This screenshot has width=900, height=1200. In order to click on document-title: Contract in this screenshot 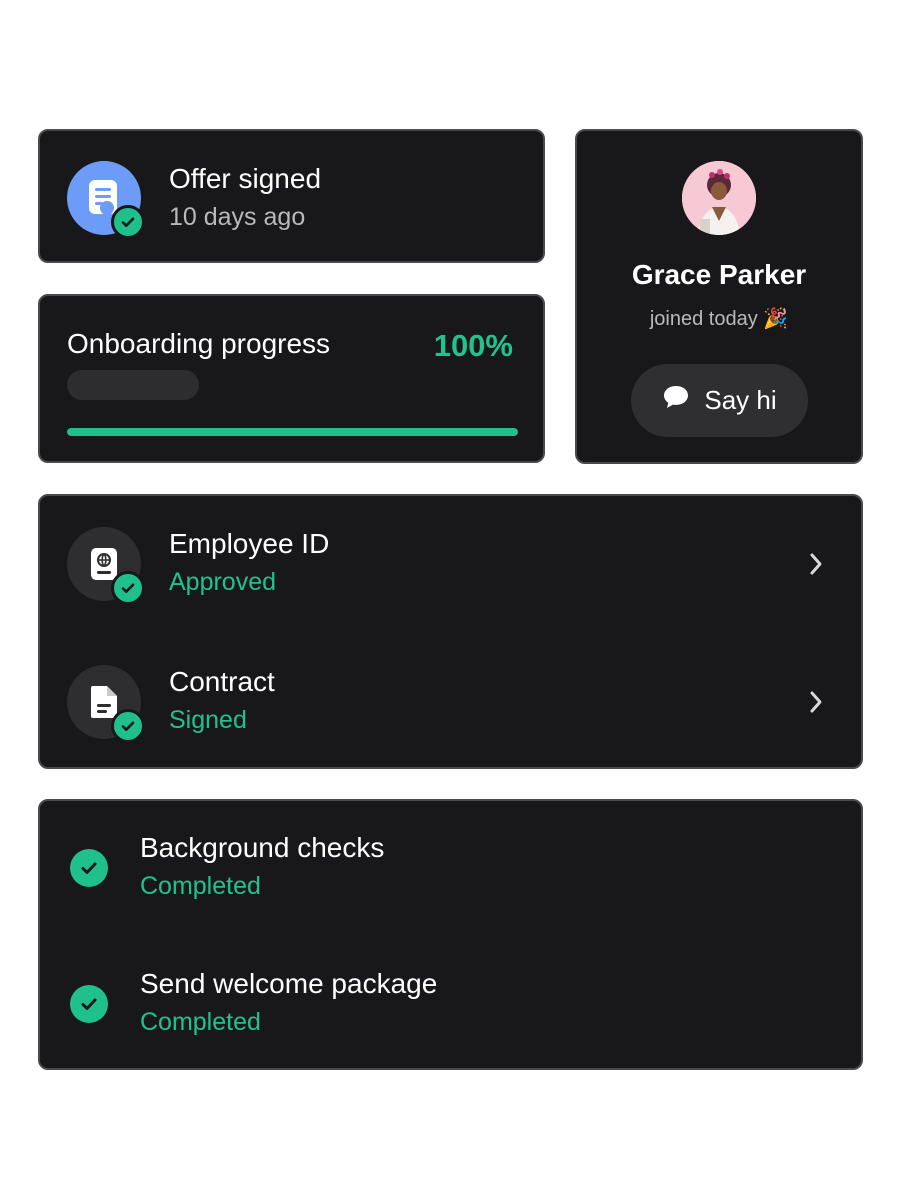, I will do `click(222, 681)`.